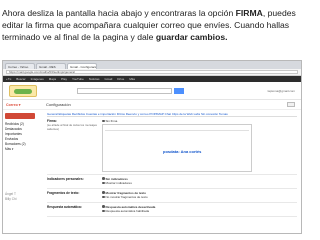 The image size is (320, 240). What do you see at coordinates (20, 116) in the screenshot?
I see `compose-button` at bounding box center [20, 116].